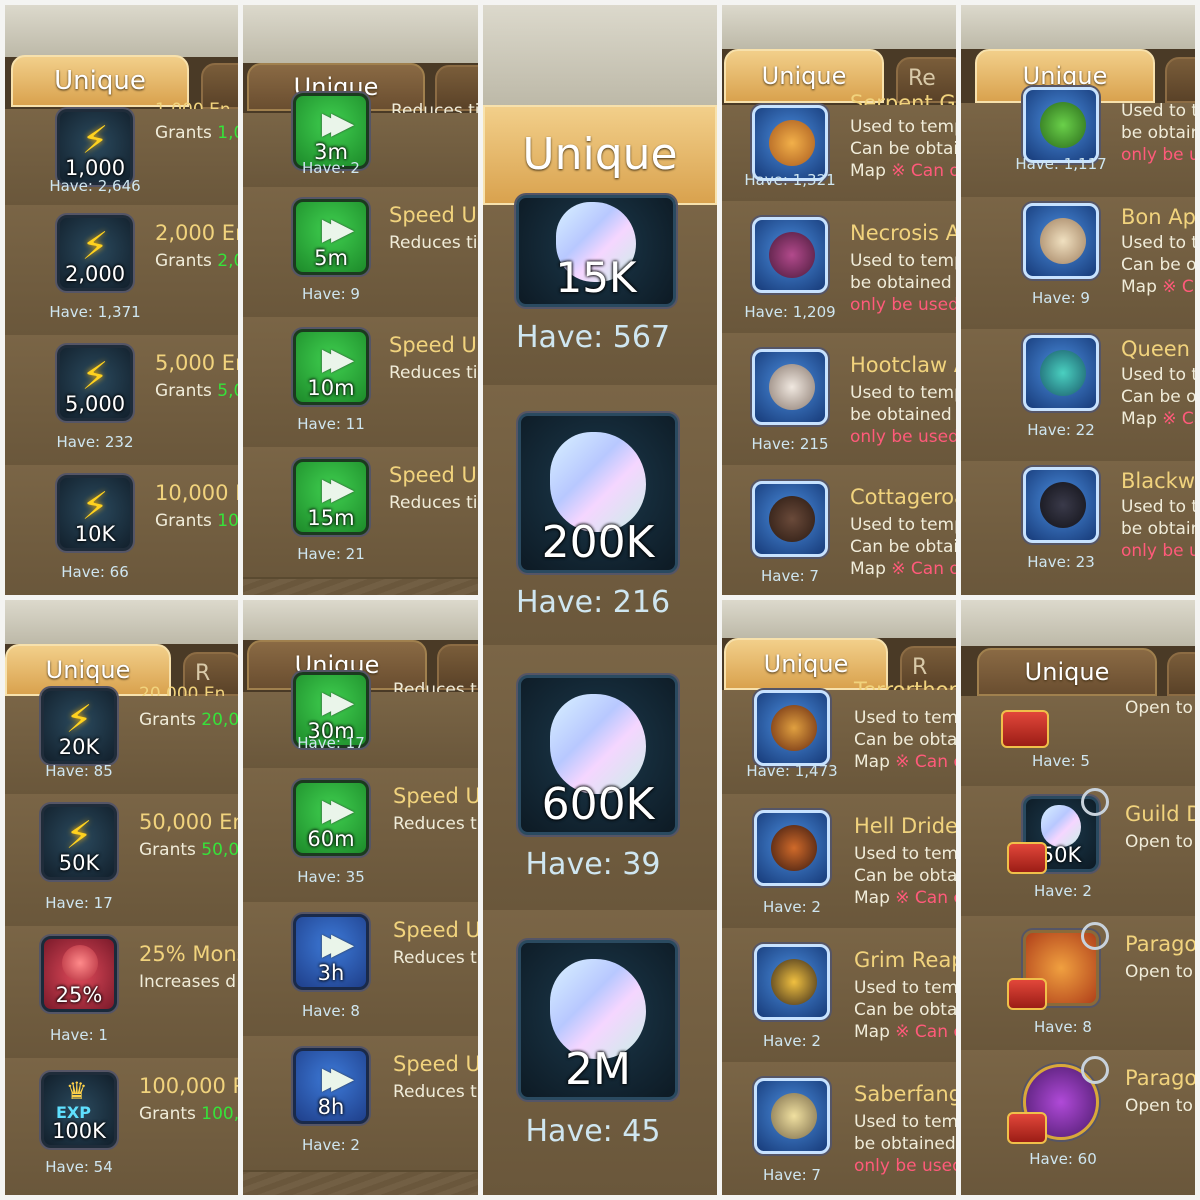 The width and height of the screenshot is (1200, 1200). I want to click on crown-icon: ♛, so click(77, 1091).